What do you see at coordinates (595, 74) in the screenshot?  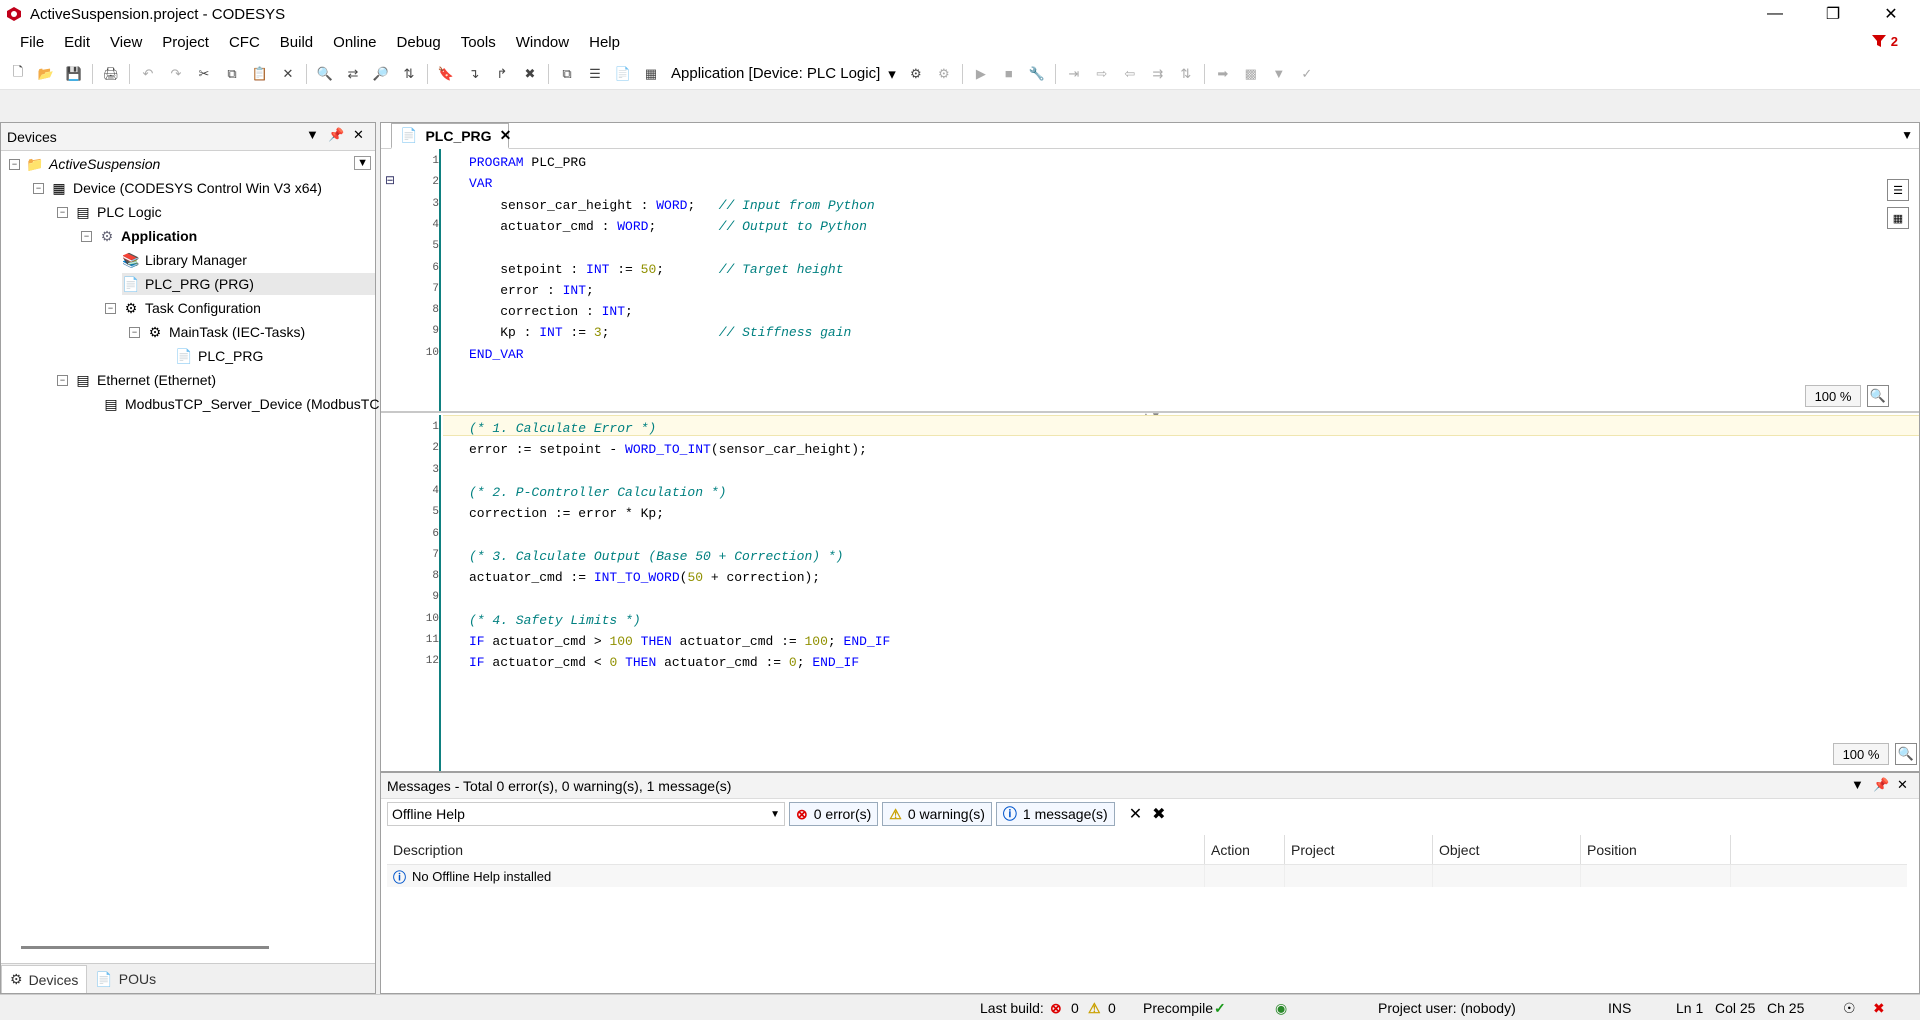 I see `add-folder-icon: ☰` at bounding box center [595, 74].